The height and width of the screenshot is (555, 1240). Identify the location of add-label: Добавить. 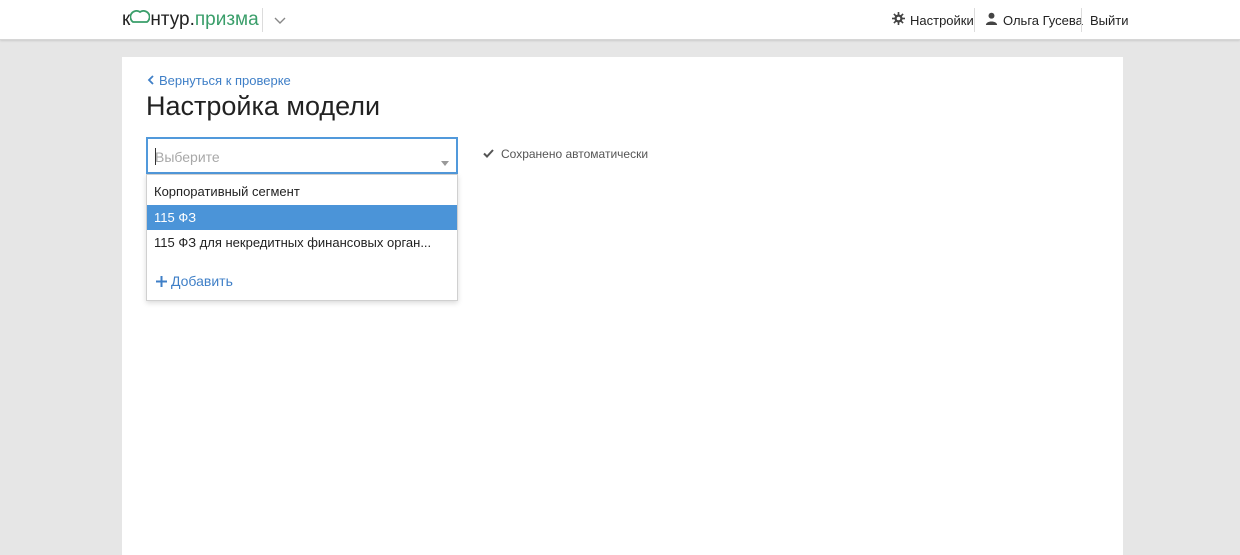
(202, 281).